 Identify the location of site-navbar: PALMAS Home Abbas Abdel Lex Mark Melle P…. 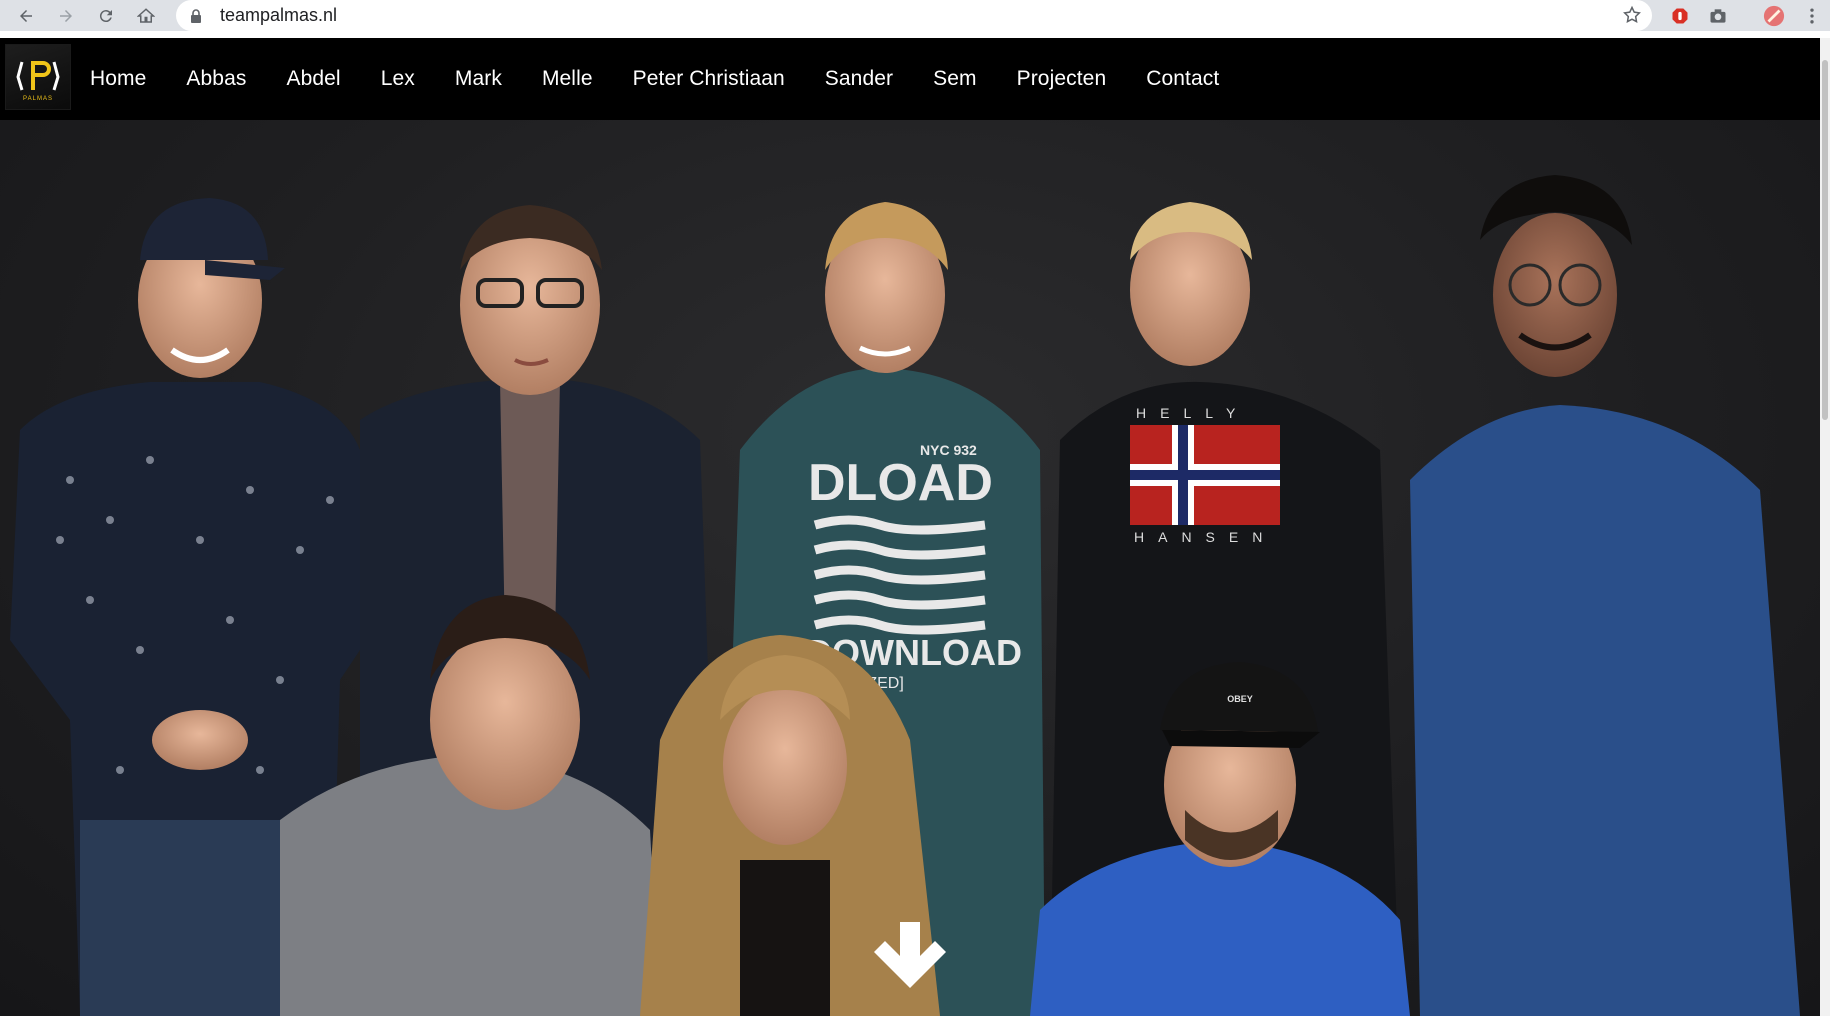
(910, 79).